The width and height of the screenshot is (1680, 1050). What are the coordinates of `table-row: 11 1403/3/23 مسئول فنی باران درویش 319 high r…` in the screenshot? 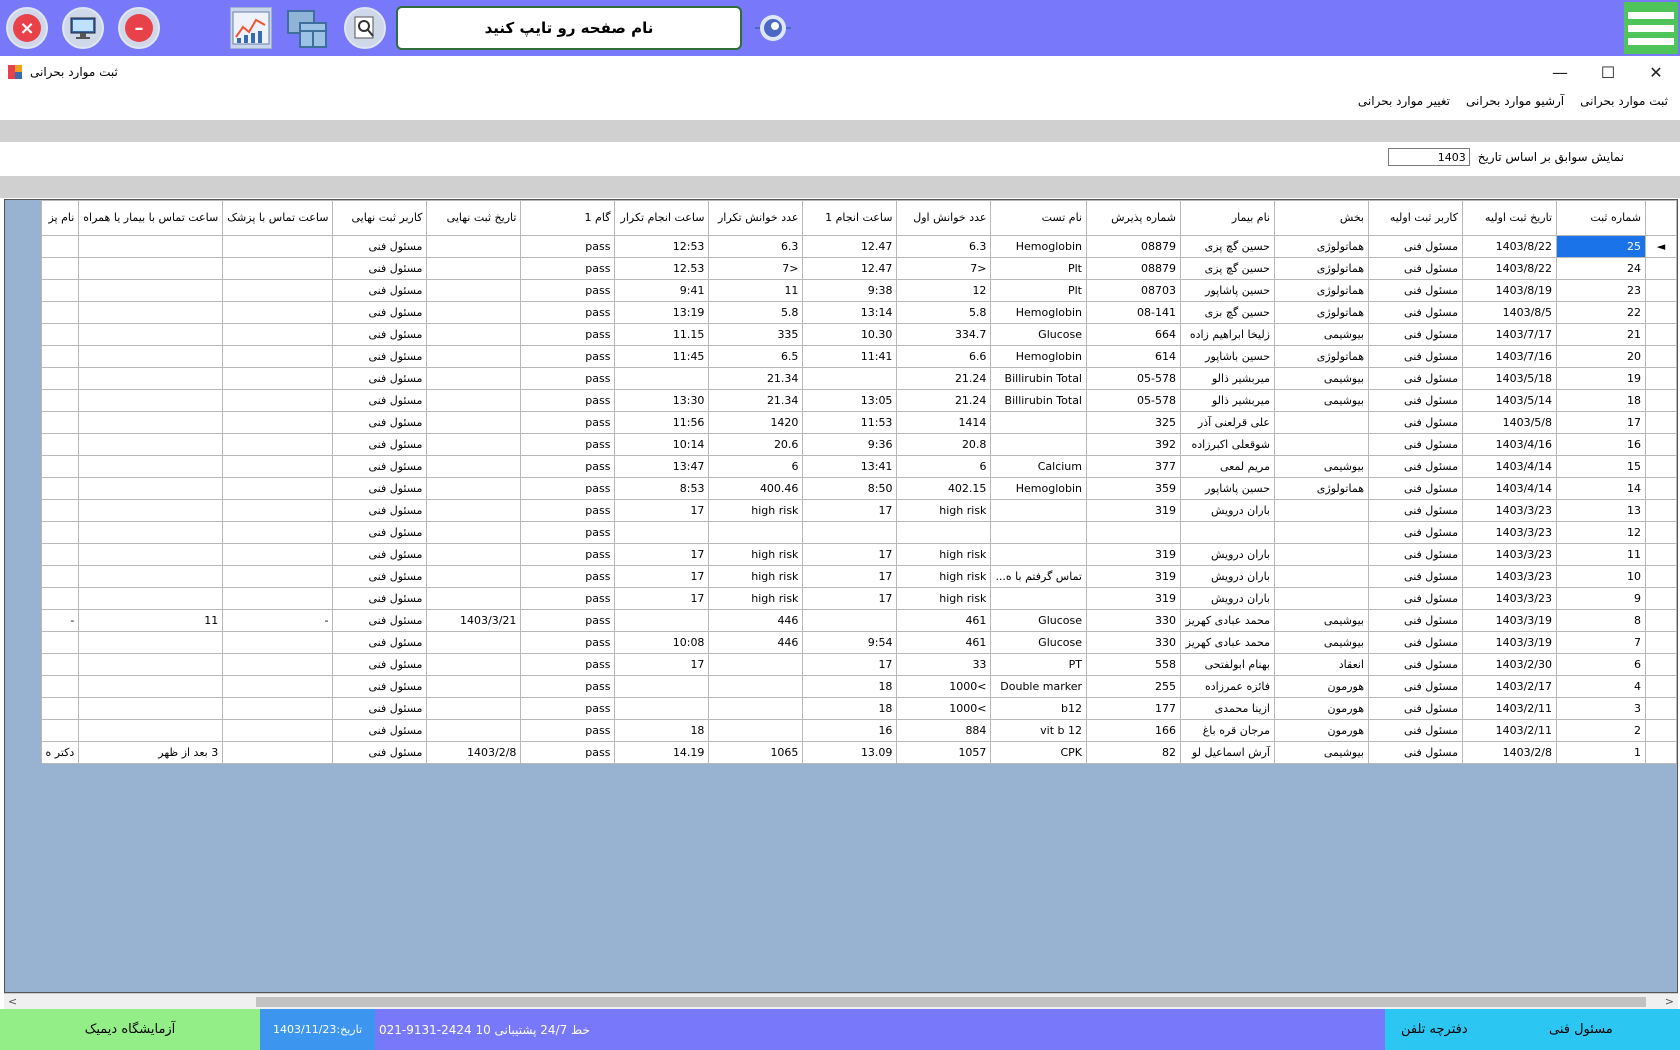 It's located at (858, 554).